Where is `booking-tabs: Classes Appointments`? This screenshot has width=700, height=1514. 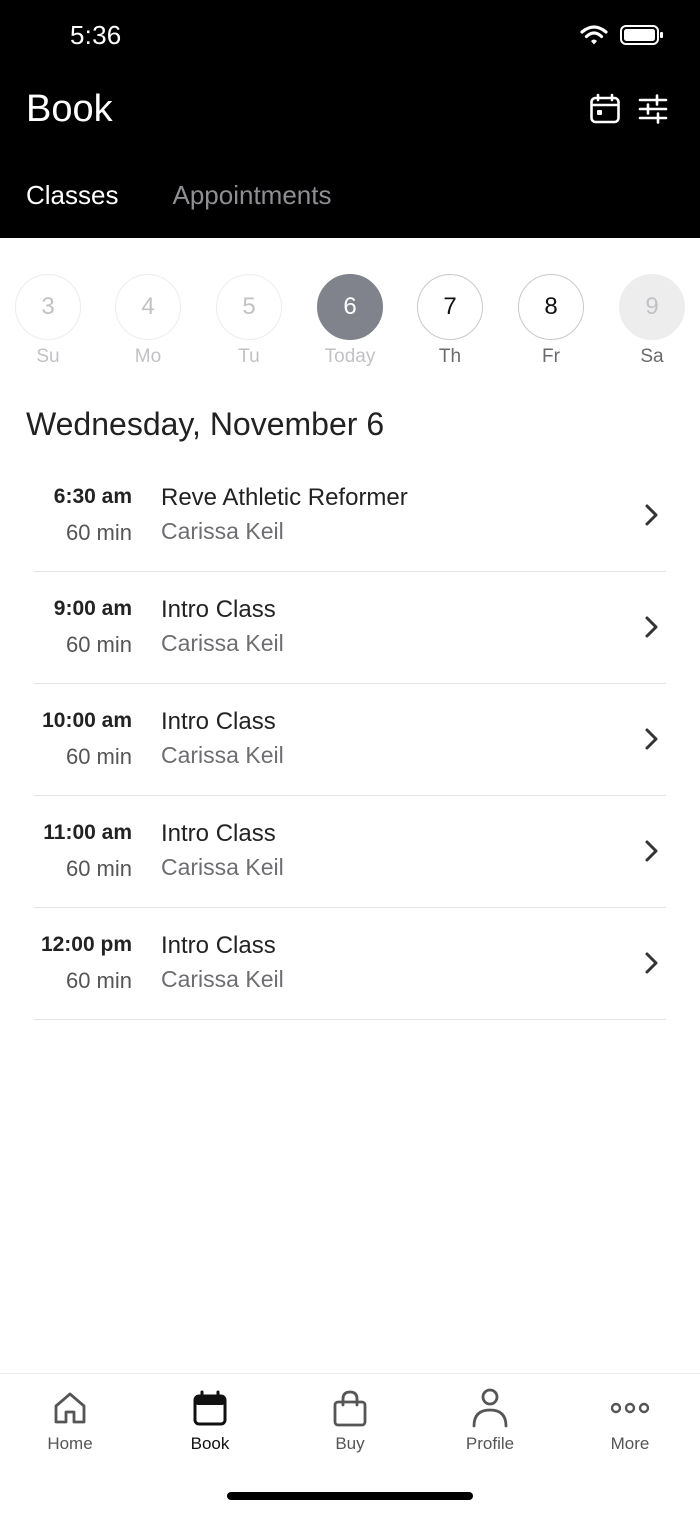
booking-tabs: Classes Appointments is located at coordinates (178, 195).